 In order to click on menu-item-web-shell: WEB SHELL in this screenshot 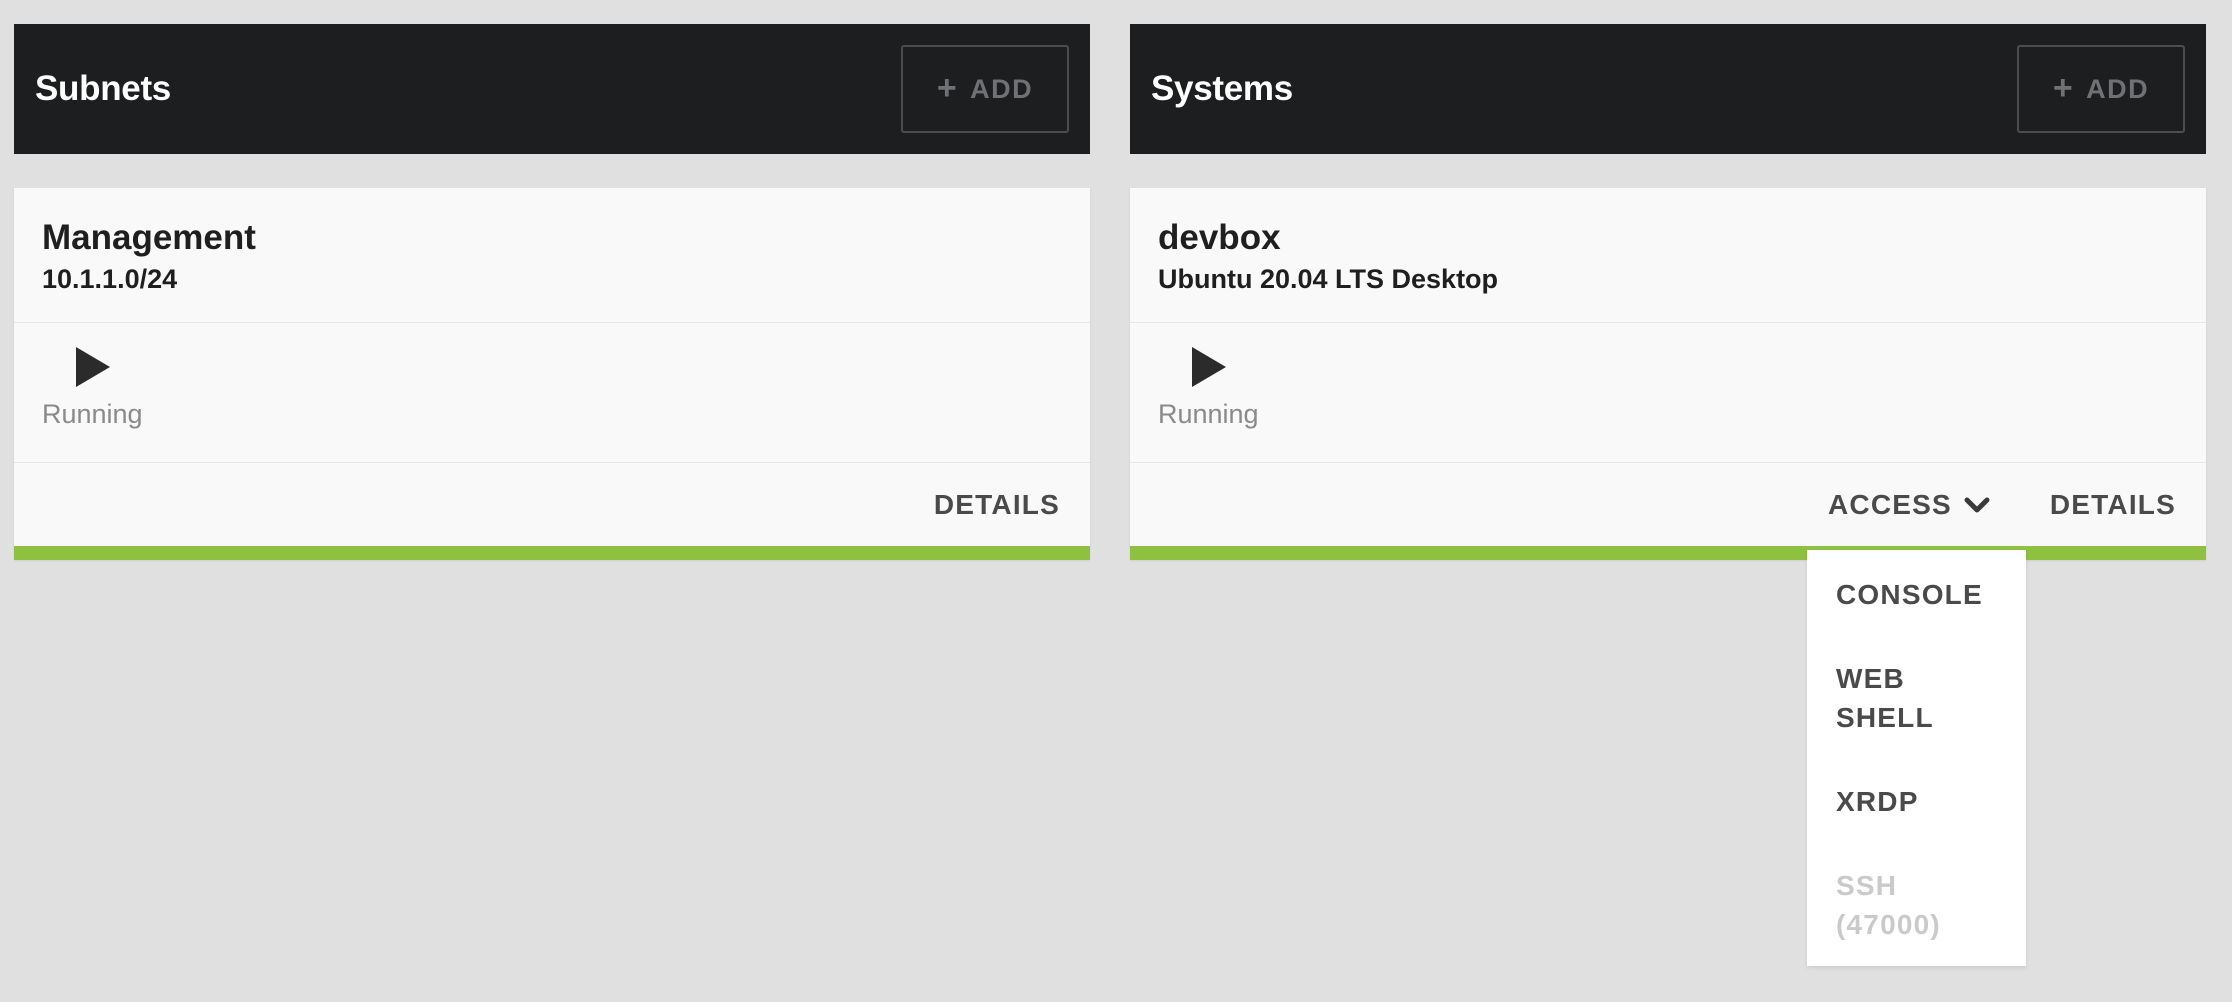, I will do `click(1916, 698)`.